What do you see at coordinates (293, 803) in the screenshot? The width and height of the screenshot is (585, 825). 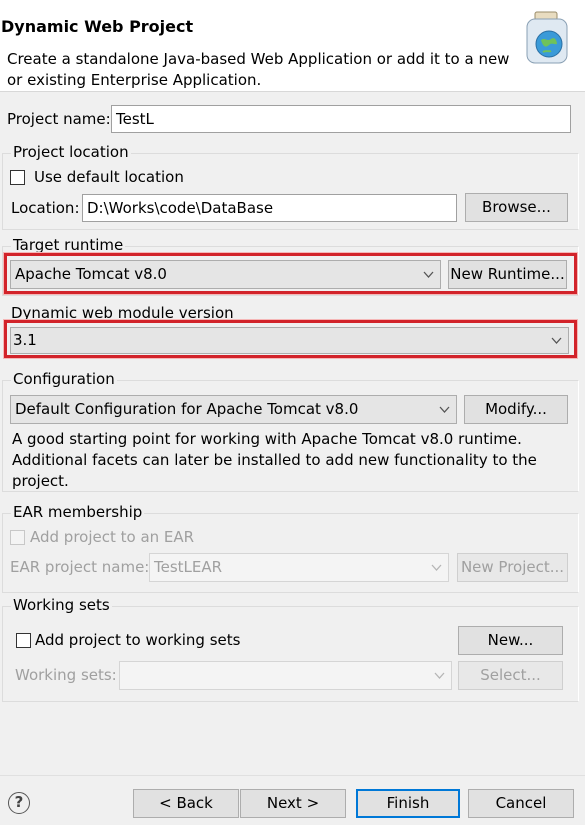 I see `next-button: Next >` at bounding box center [293, 803].